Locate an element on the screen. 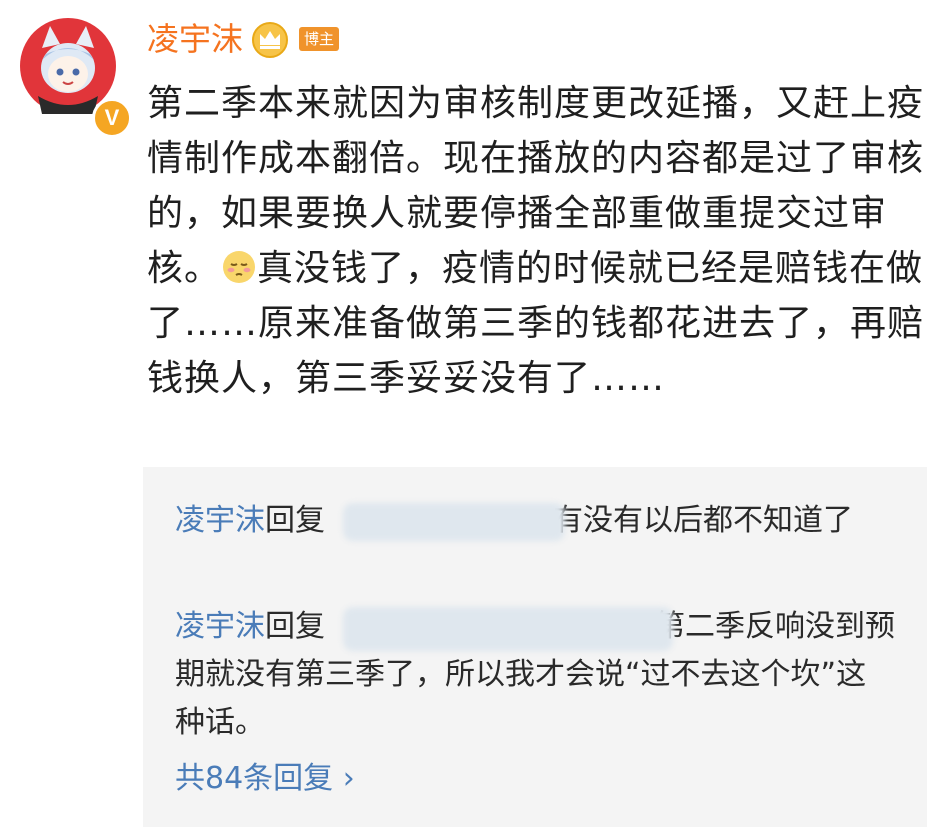 The width and height of the screenshot is (949, 827). author-tag: 博主 is located at coordinates (319, 39).